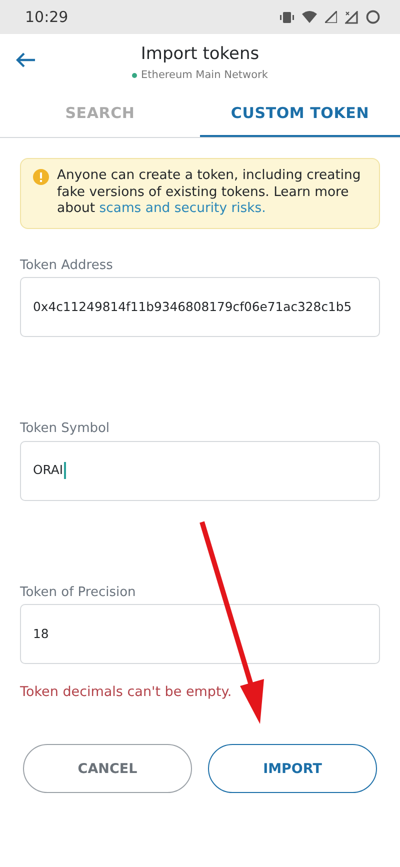 The width and height of the screenshot is (400, 867). Describe the element at coordinates (292, 769) in the screenshot. I see `import-button: IMPORT` at that location.